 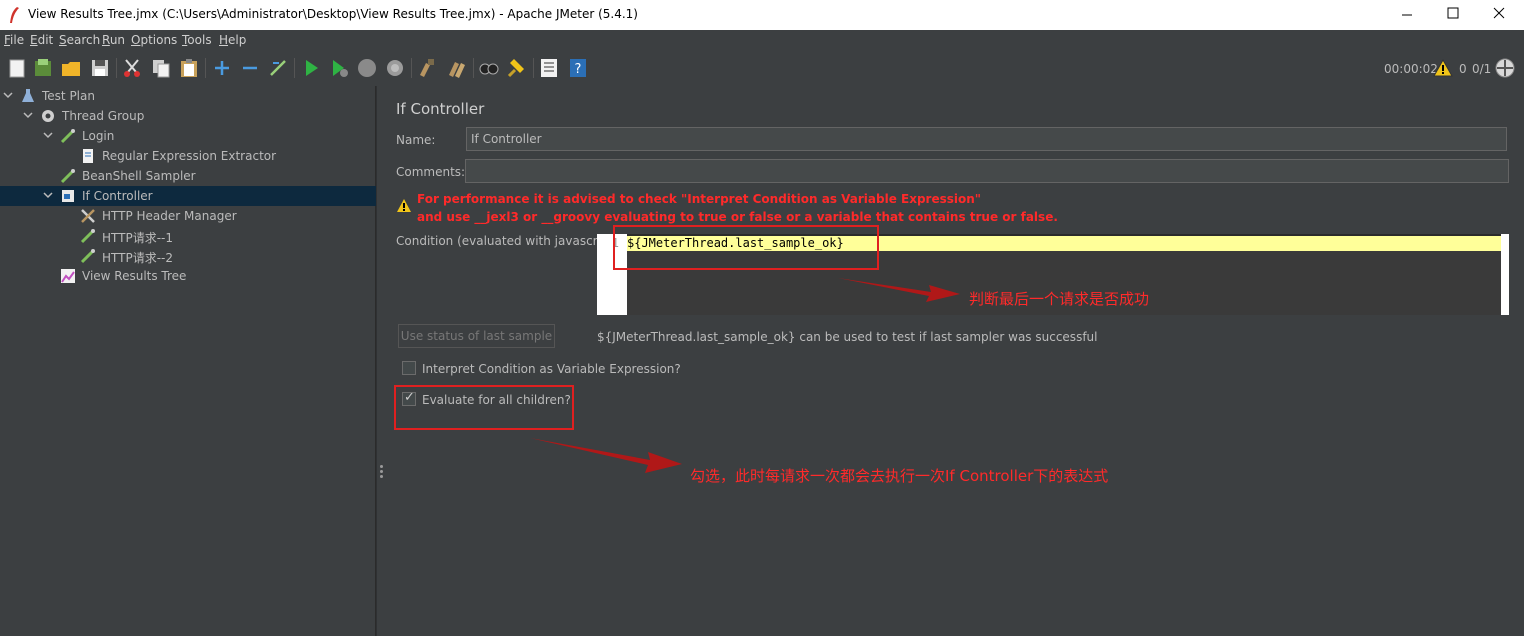 What do you see at coordinates (188, 136) in the screenshot?
I see `tree-node-login: Login` at bounding box center [188, 136].